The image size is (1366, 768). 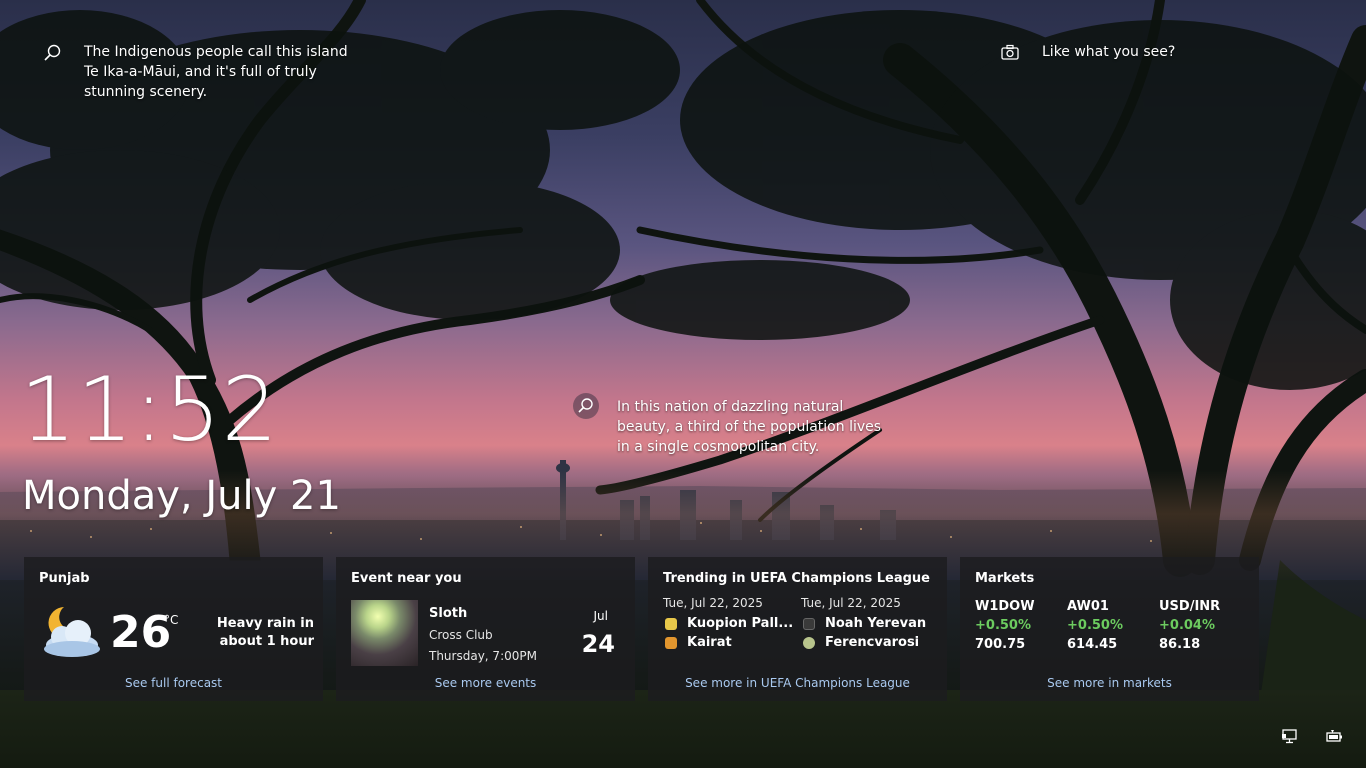 What do you see at coordinates (149, 409) in the screenshot?
I see `lock-time: 11:52` at bounding box center [149, 409].